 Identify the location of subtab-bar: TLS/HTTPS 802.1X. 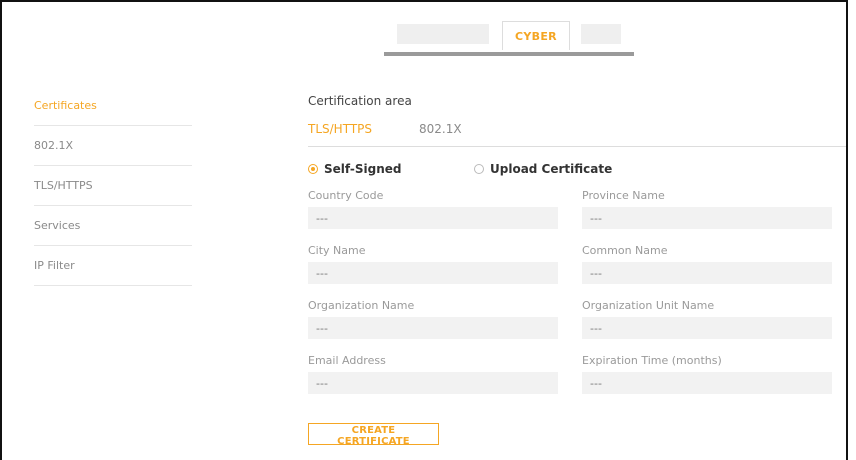
(577, 134).